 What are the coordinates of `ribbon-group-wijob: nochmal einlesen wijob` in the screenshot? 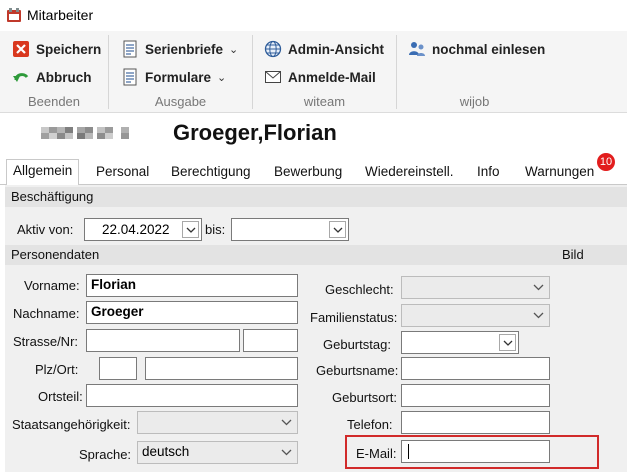 It's located at (474, 72).